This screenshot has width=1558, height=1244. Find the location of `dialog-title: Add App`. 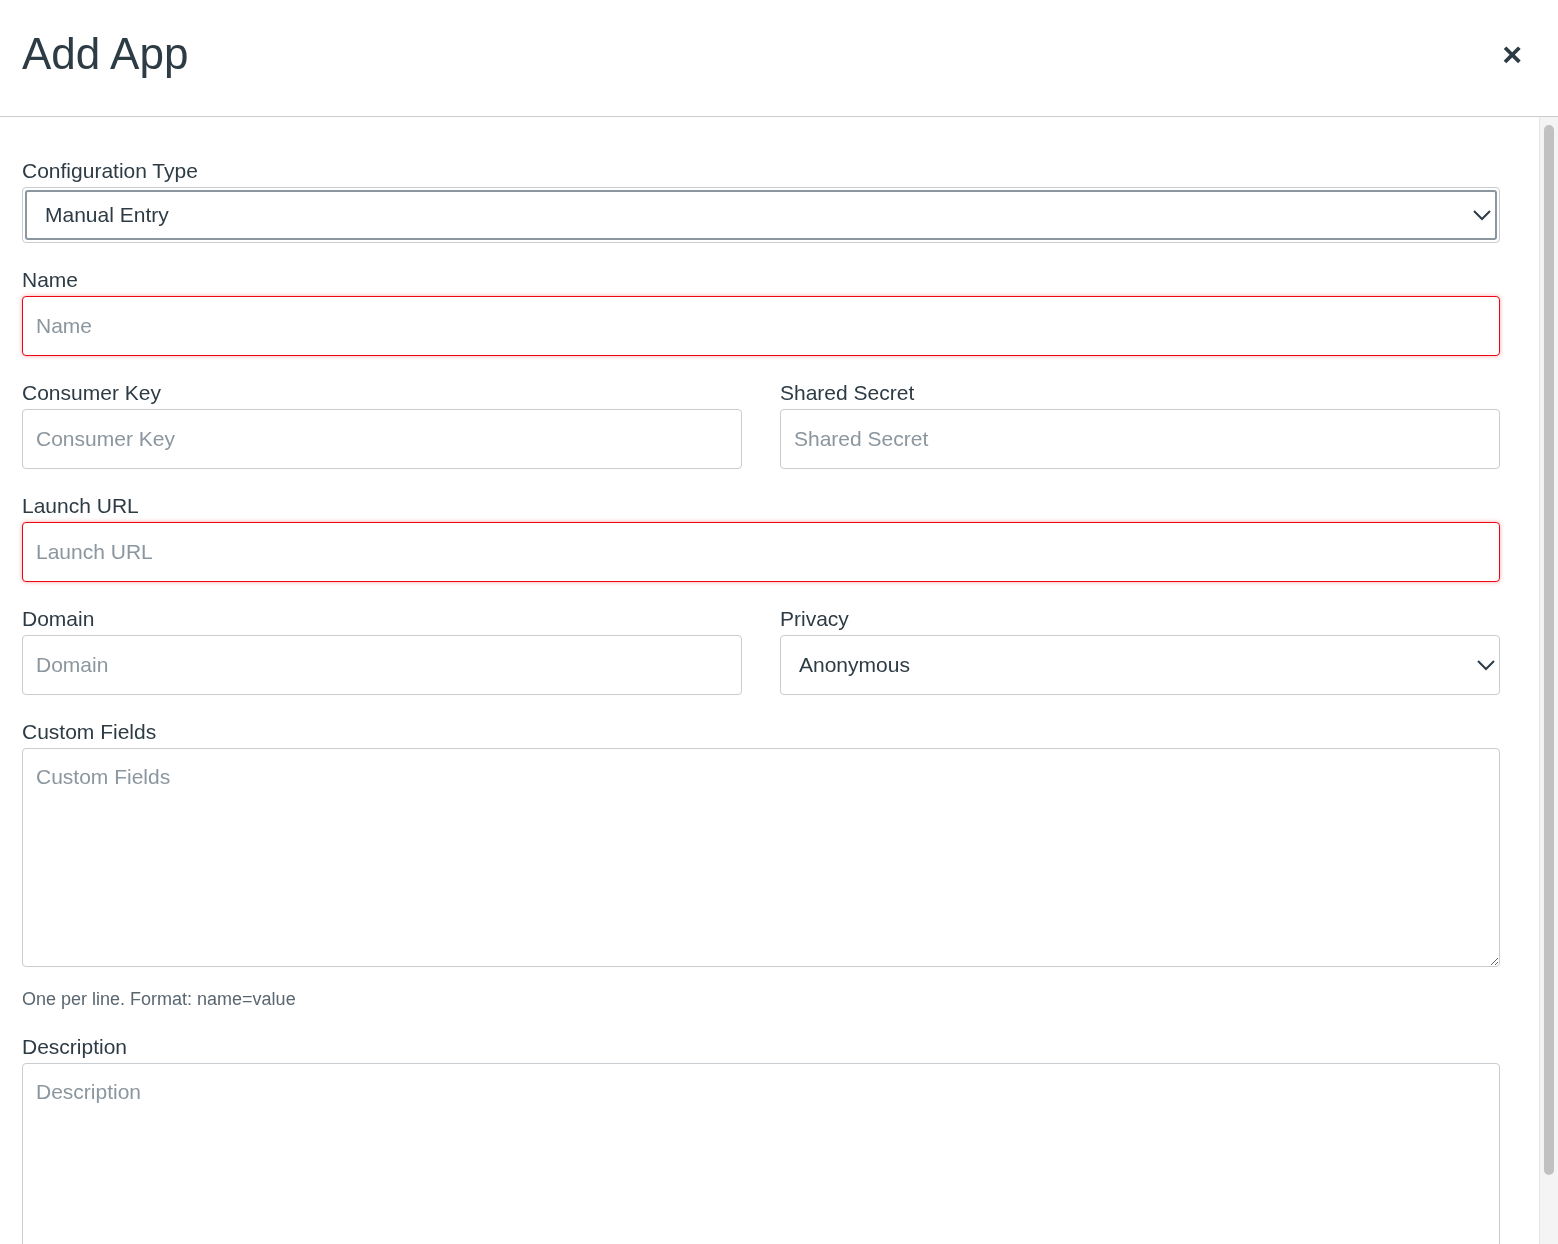

dialog-title: Add App is located at coordinates (105, 54).